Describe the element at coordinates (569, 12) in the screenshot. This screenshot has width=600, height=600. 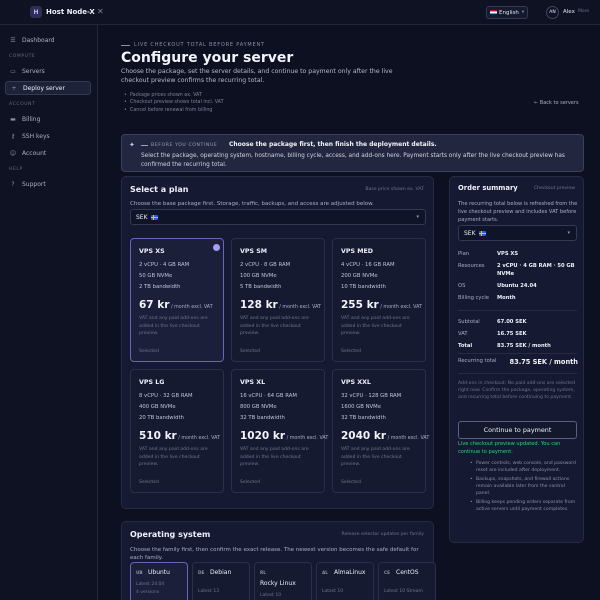
I see `user-name: Alex` at that location.